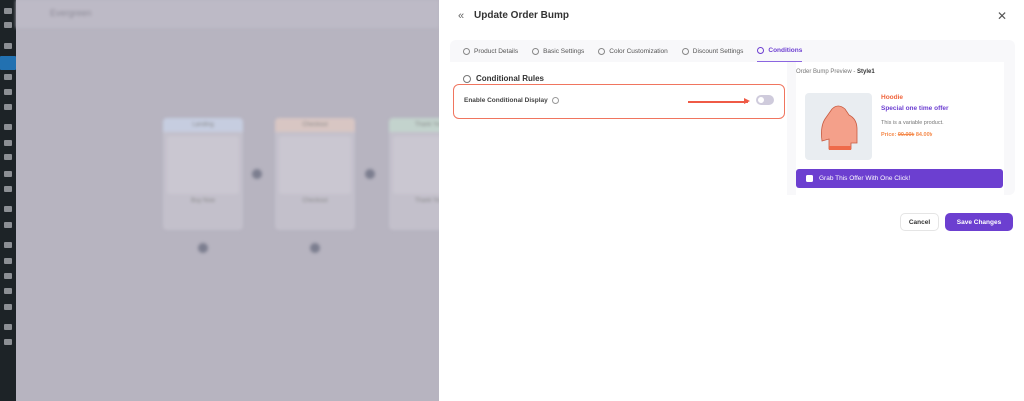 The image size is (1024, 401). What do you see at coordinates (915, 108) in the screenshot?
I see `offer-title: Special one time offer` at bounding box center [915, 108].